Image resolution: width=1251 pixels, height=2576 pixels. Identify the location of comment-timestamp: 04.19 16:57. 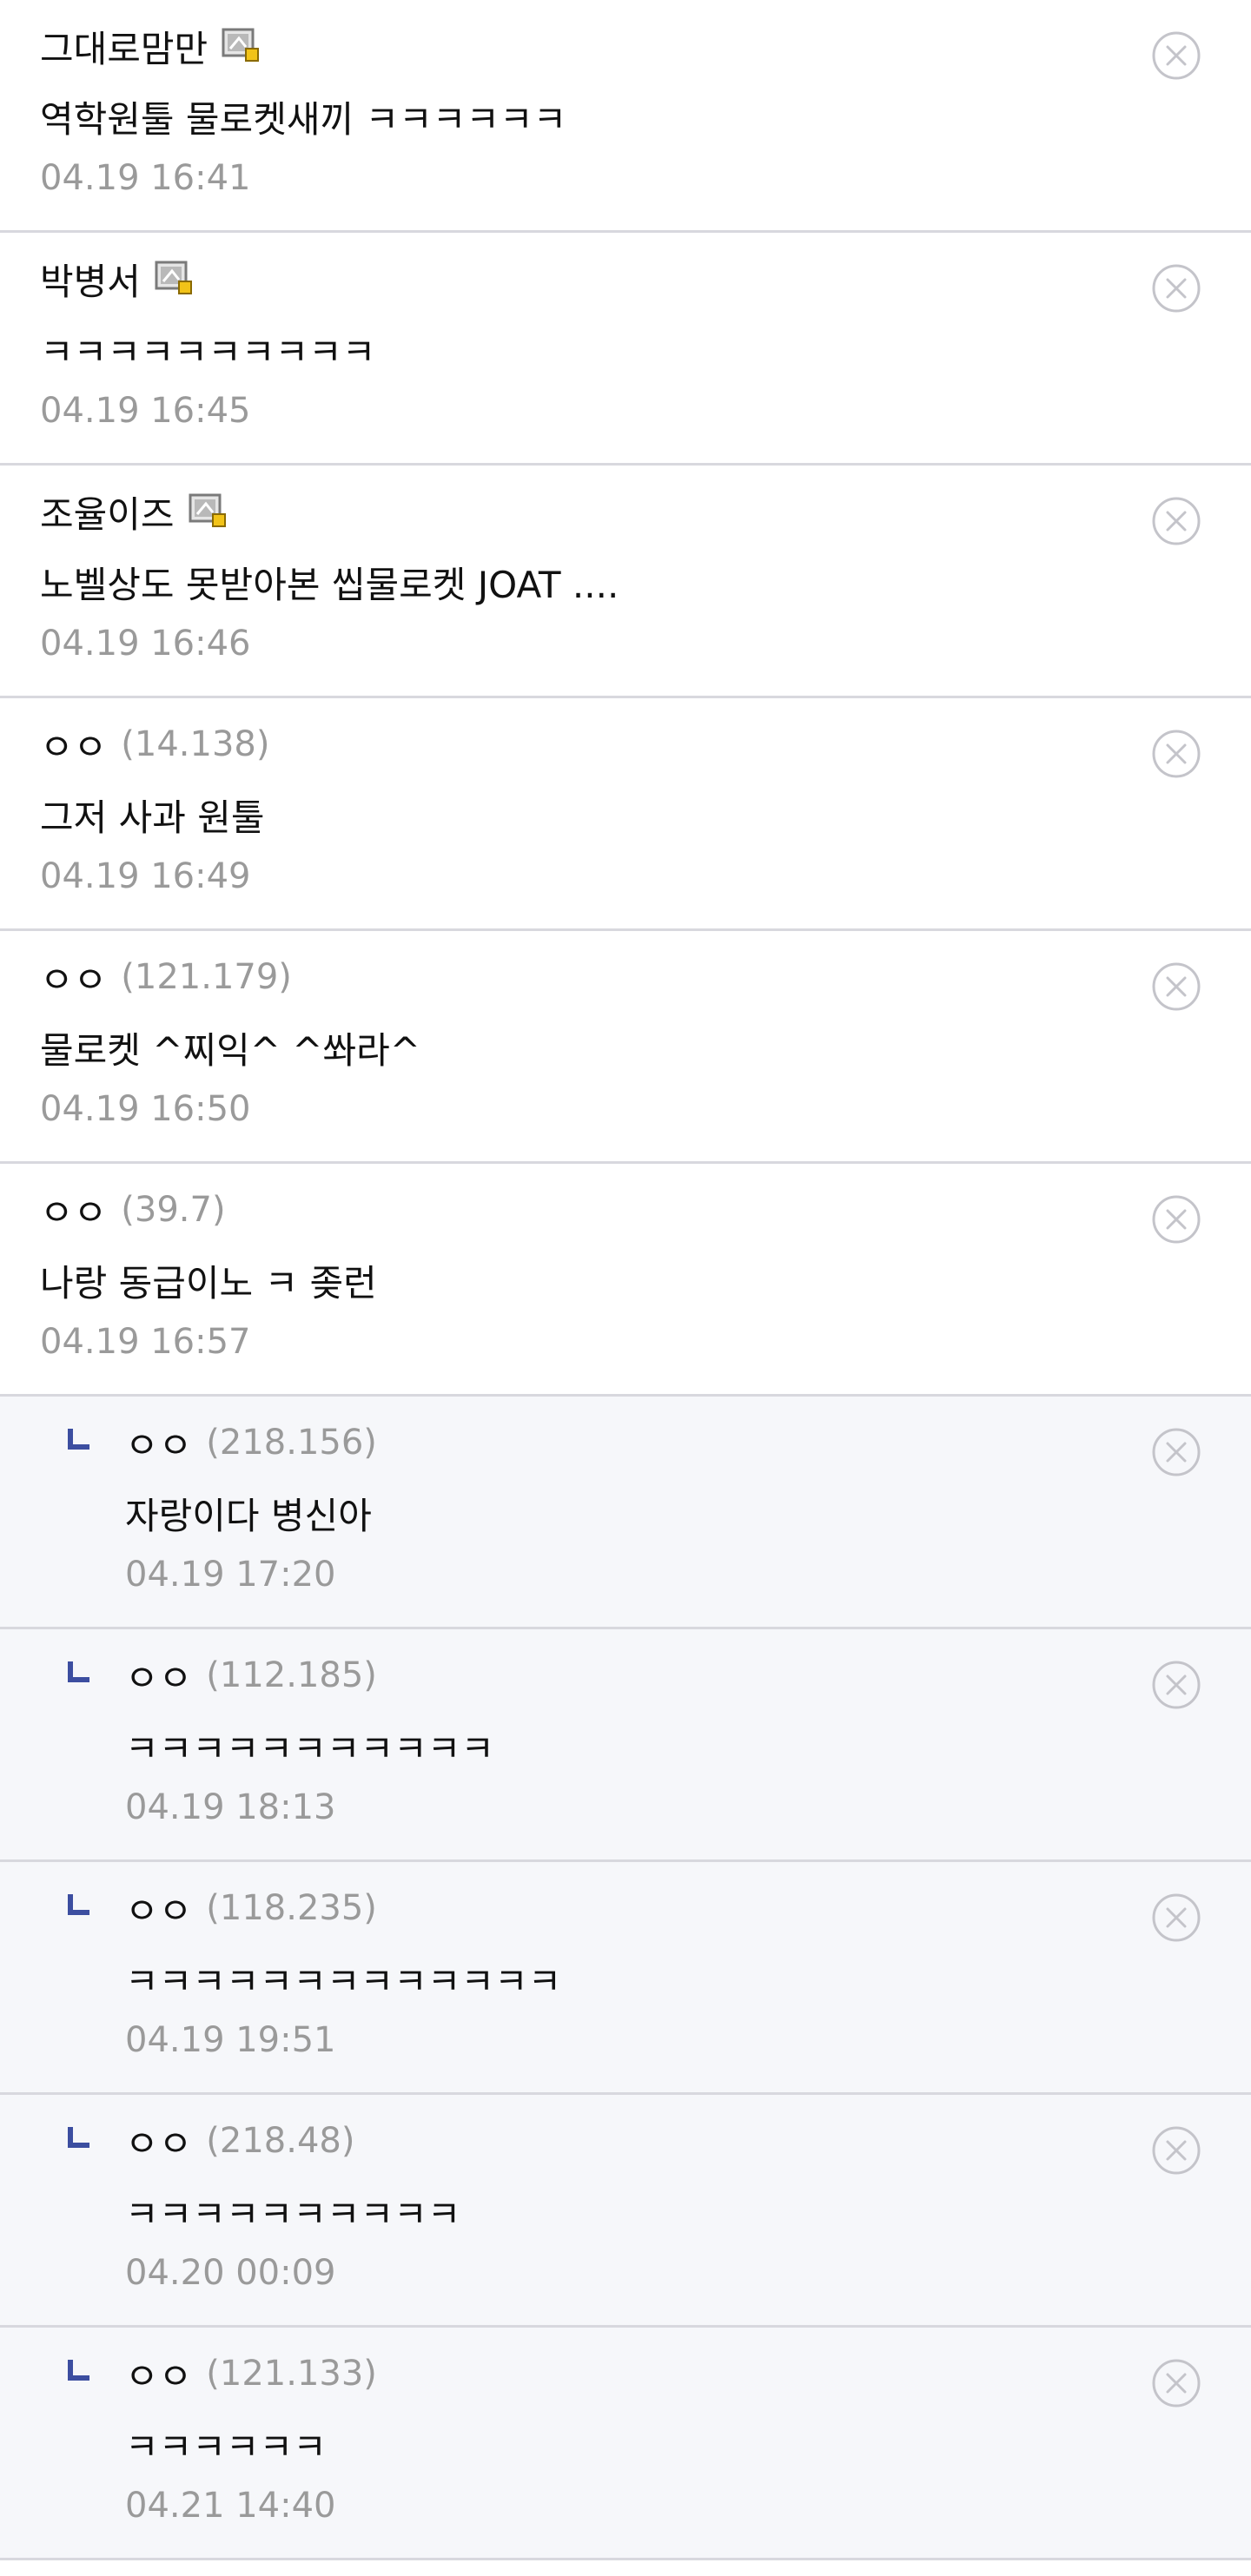
(145, 1342).